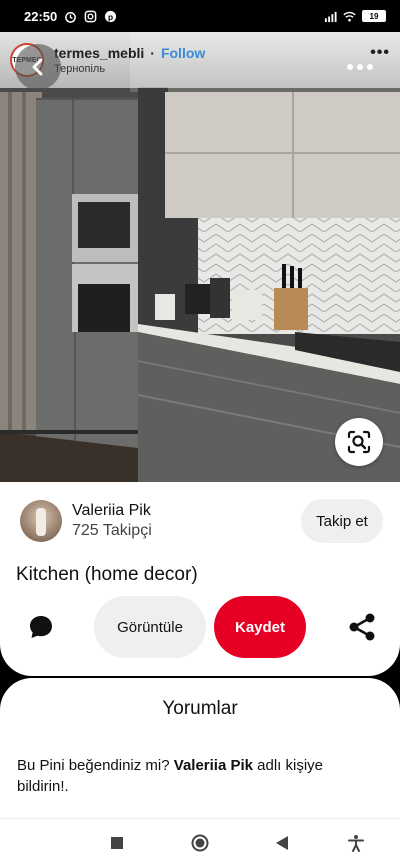 The width and height of the screenshot is (400, 866). What do you see at coordinates (71, 17) in the screenshot?
I see `alarm-icon` at bounding box center [71, 17].